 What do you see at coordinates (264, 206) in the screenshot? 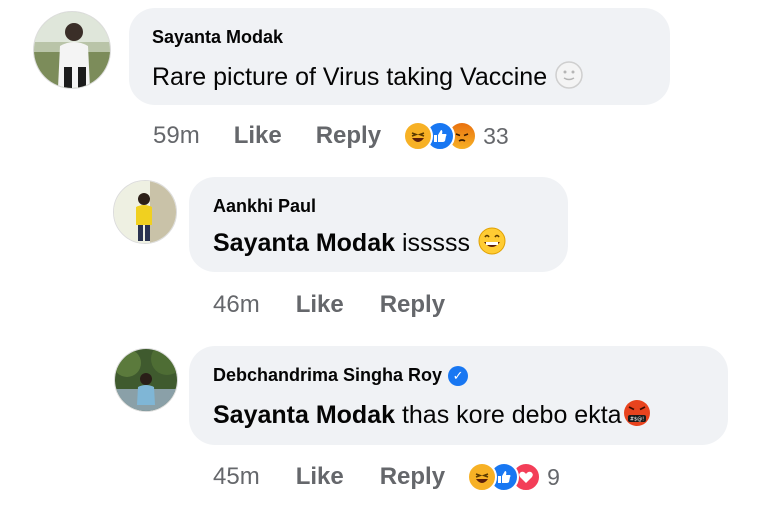
I see `comment-author: Aankhi Paul` at bounding box center [264, 206].